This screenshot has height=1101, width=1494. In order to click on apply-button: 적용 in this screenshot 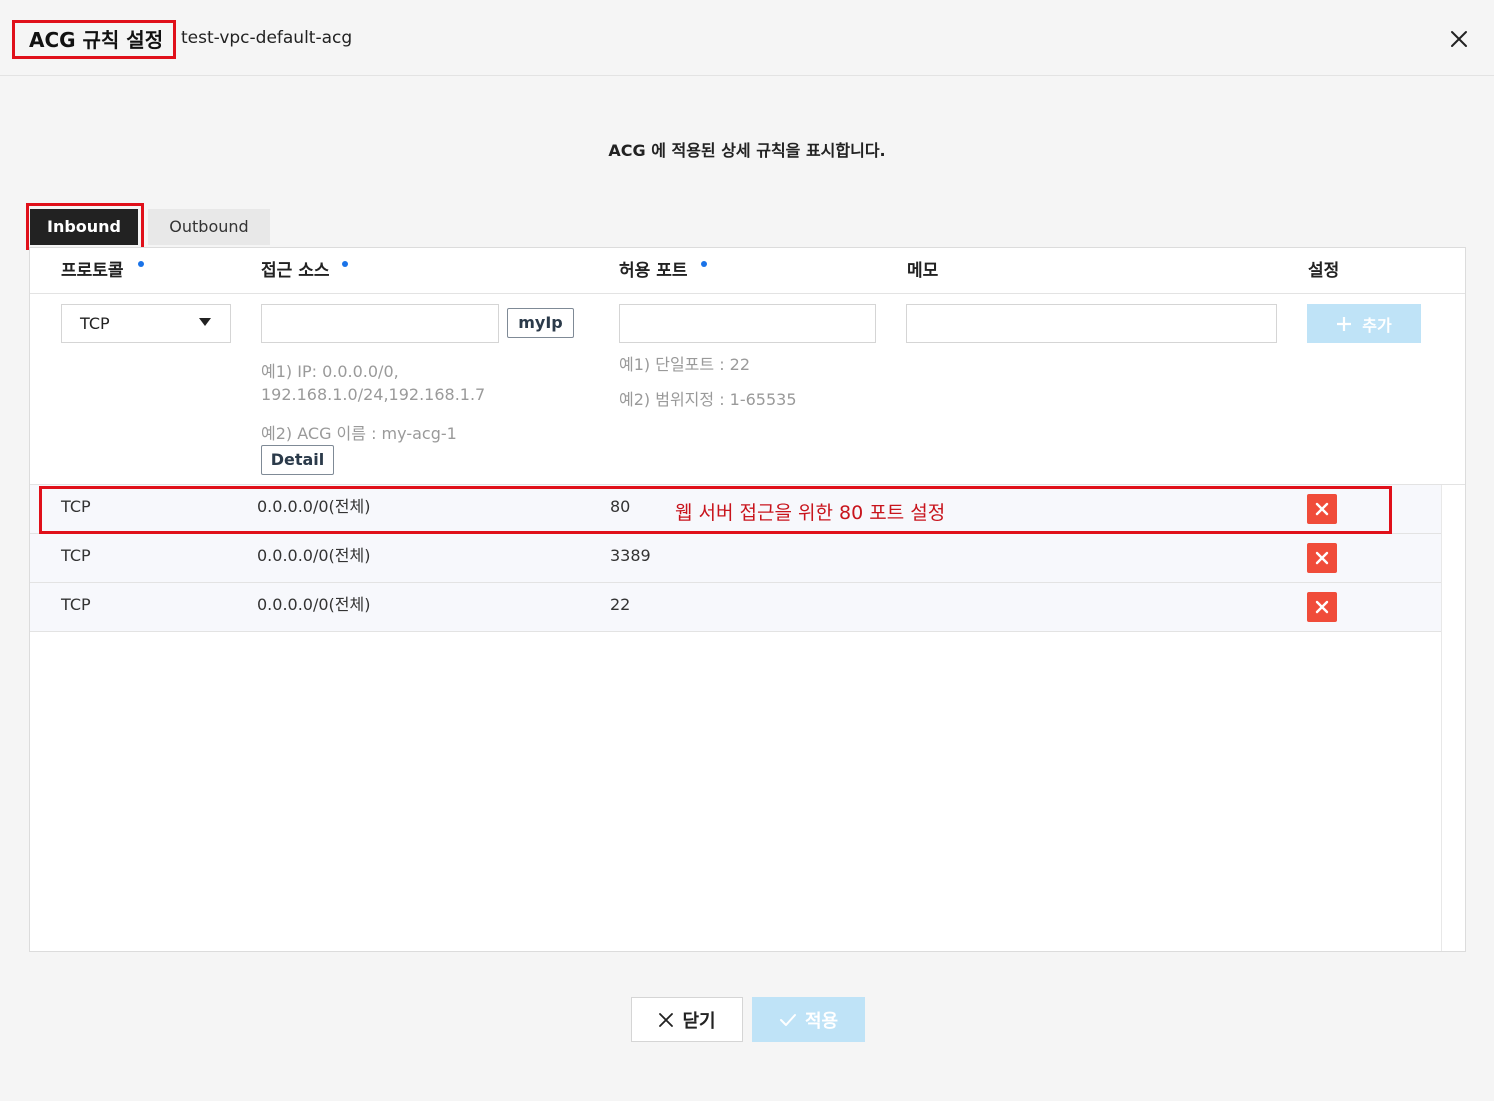, I will do `click(808, 1019)`.